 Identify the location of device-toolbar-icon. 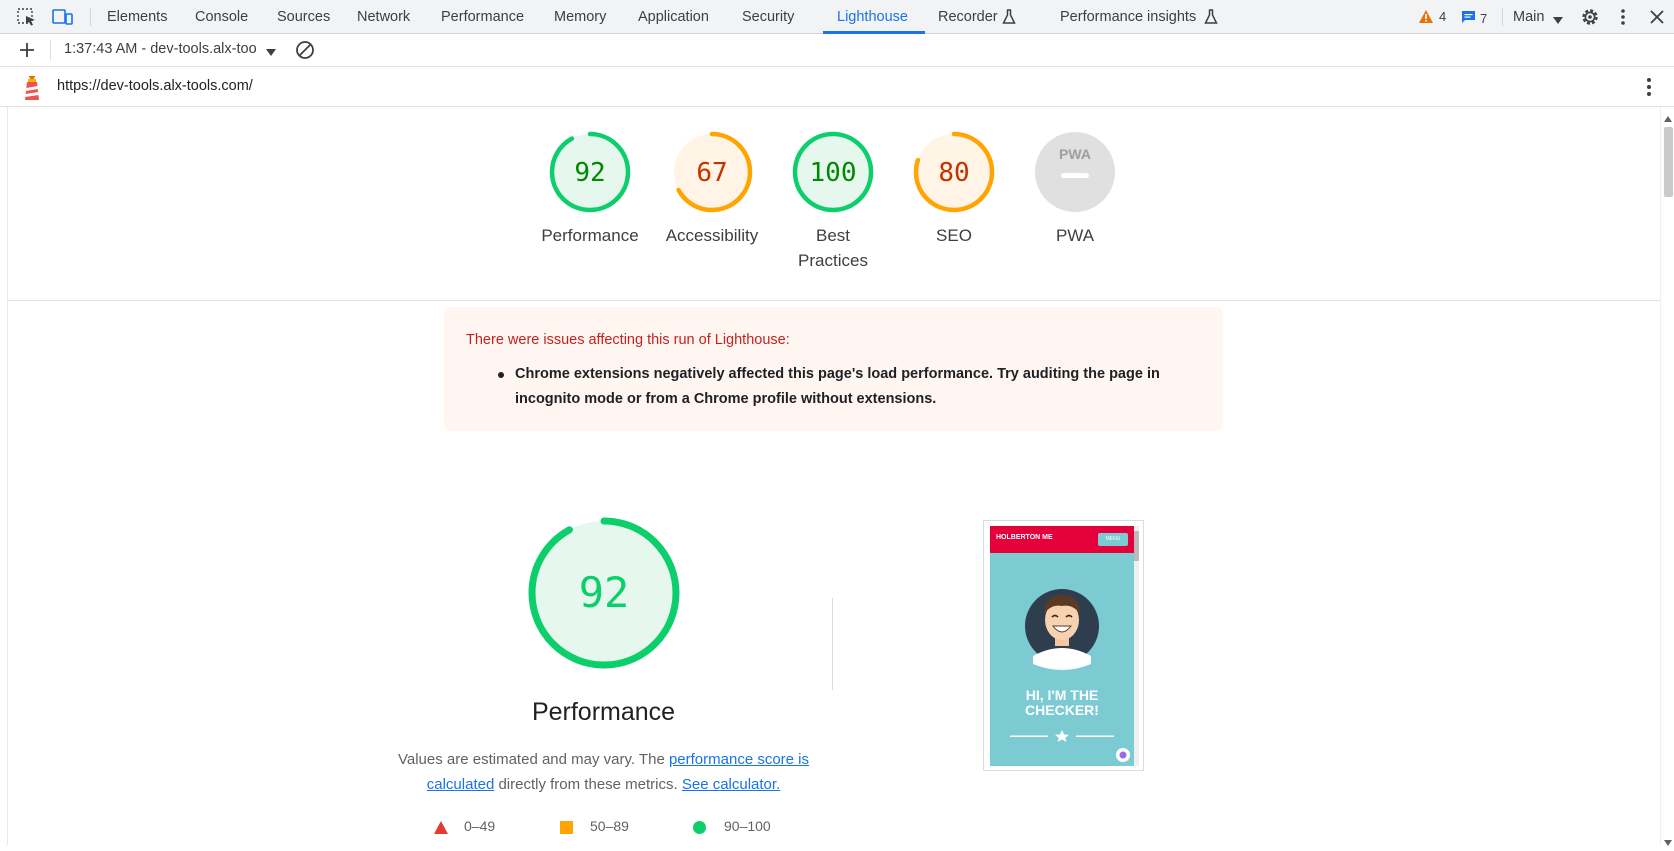
(62, 17).